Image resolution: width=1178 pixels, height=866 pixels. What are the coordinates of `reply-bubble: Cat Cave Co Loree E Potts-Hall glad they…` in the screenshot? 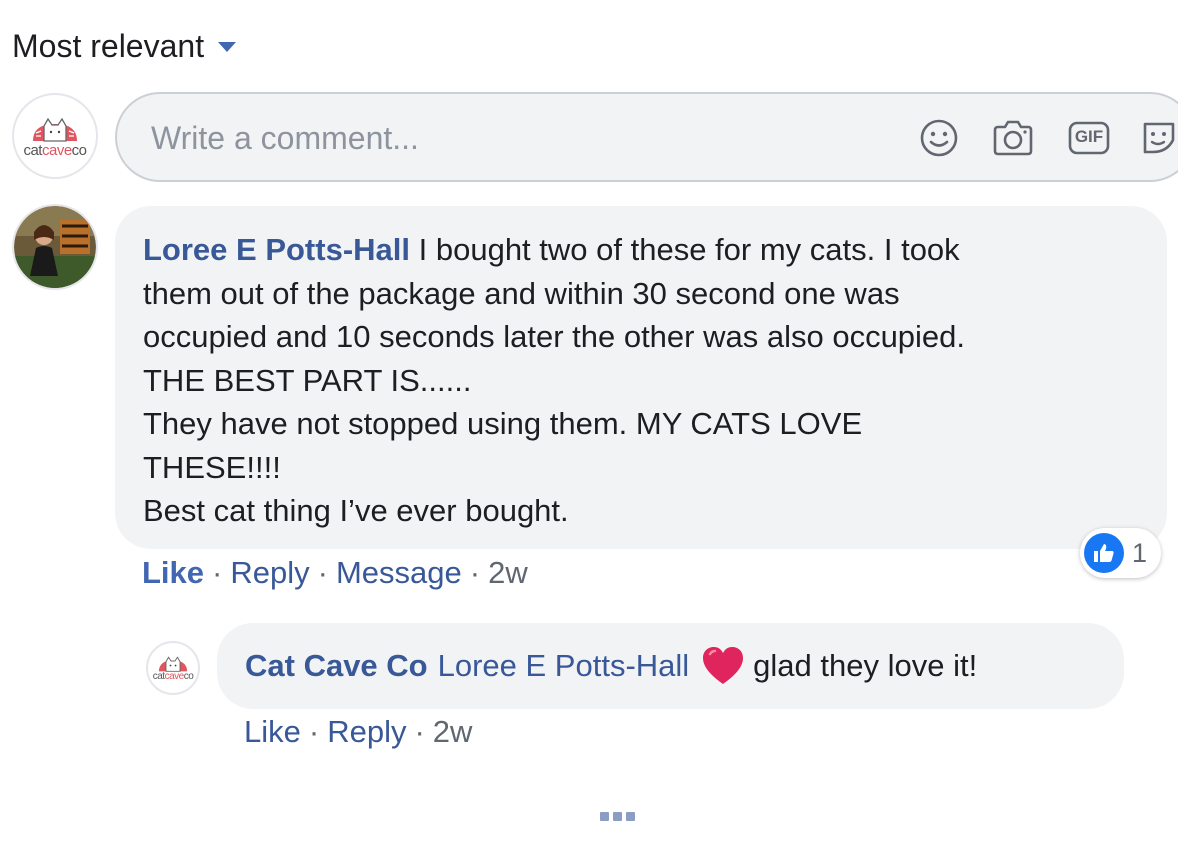 It's located at (670, 666).